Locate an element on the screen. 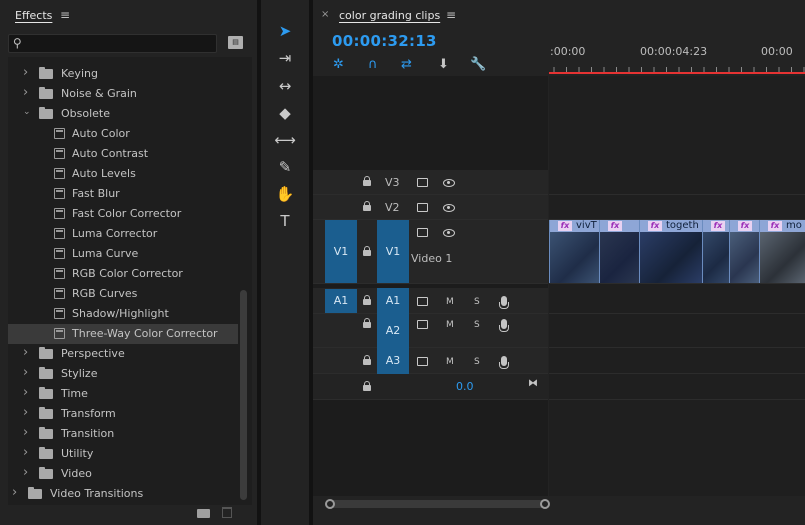  effect-item: Fast Blur is located at coordinates (123, 194).